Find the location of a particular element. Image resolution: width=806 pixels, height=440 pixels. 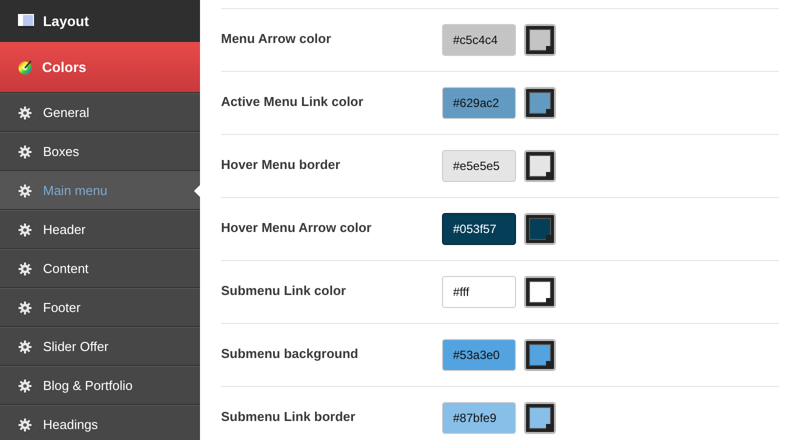

sidebar-item: General is located at coordinates (100, 112).